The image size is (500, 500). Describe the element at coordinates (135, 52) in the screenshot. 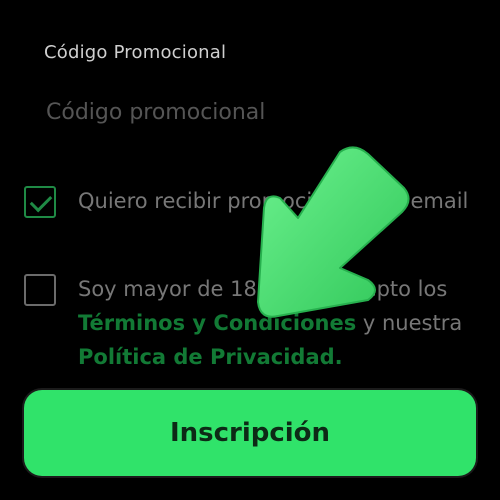

I see `promo-code-label: Código Promocional` at that location.